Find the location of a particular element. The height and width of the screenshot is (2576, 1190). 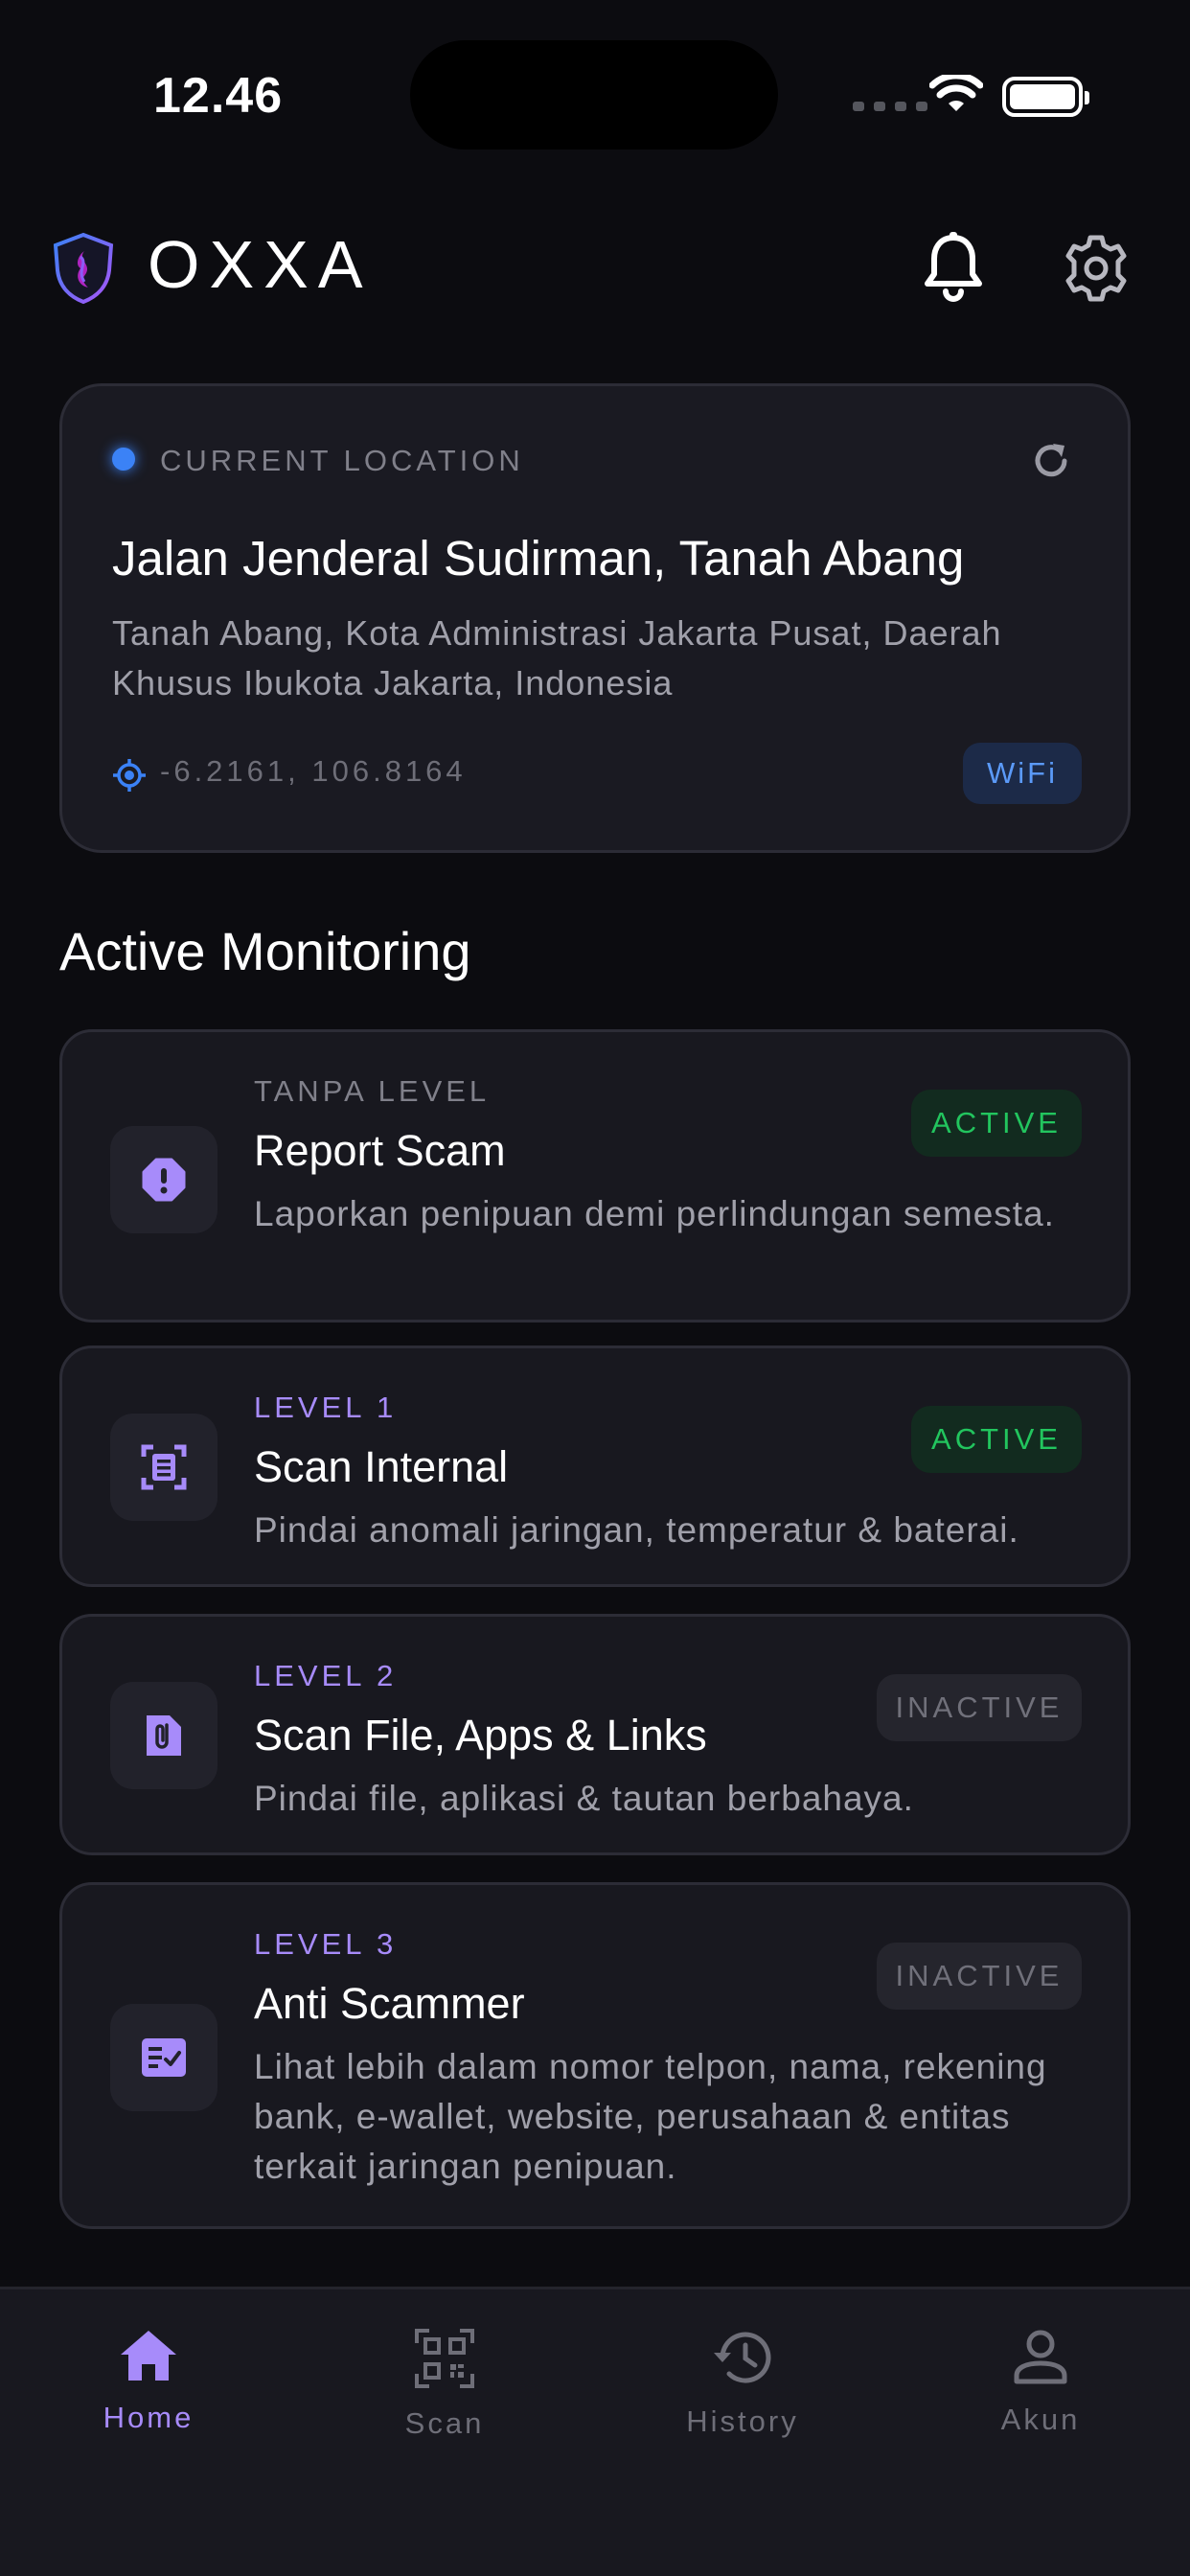

history-icon is located at coordinates (743, 2357).